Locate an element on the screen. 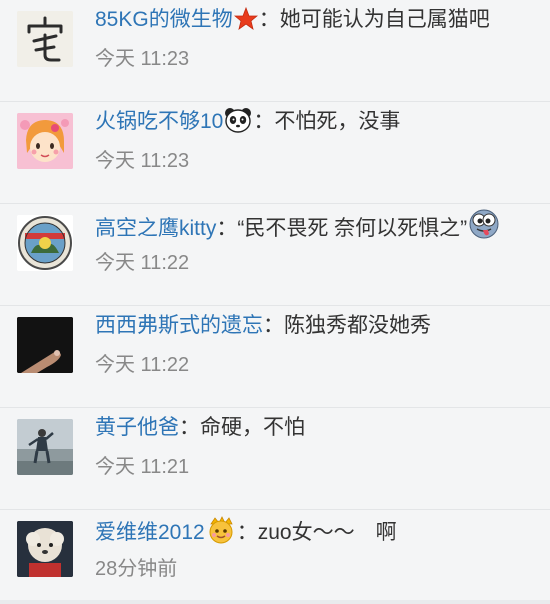 The image size is (550, 604). comment-text: 不怕死，没事 is located at coordinates (337, 121).